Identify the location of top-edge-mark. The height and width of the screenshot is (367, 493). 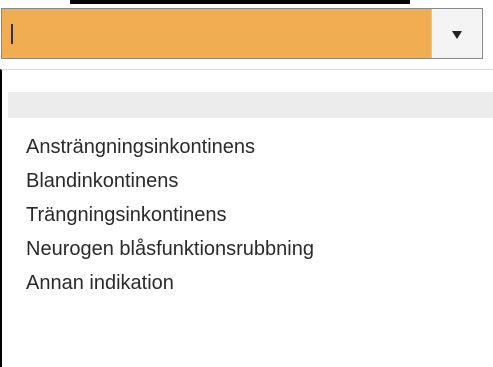
(240, 2).